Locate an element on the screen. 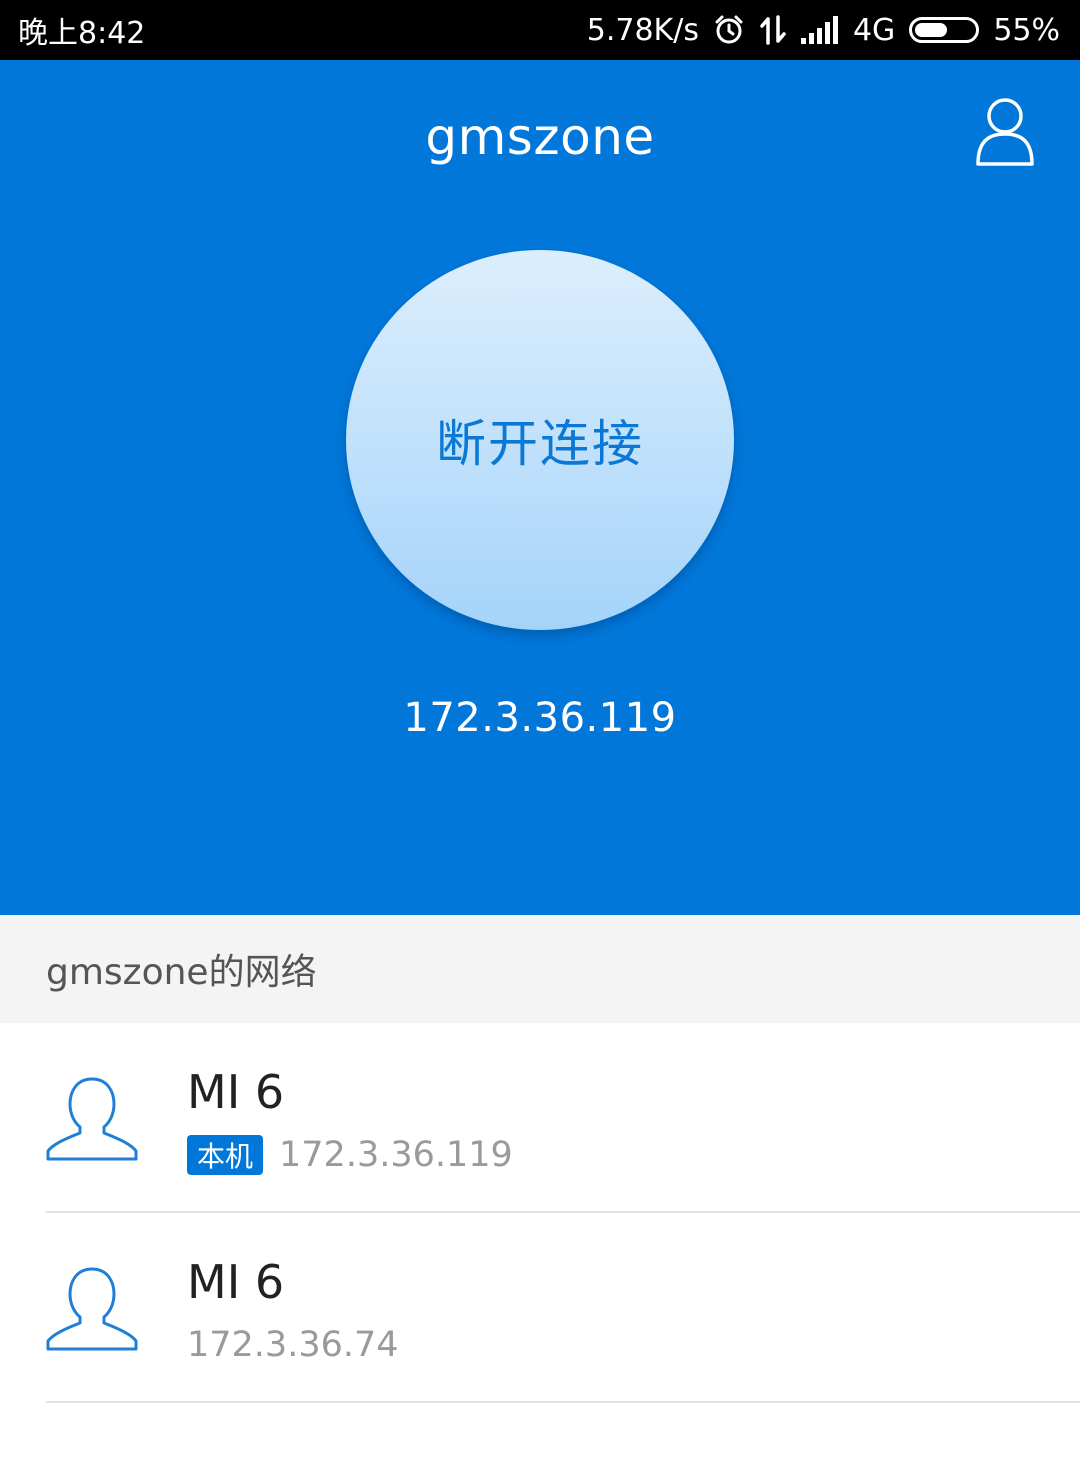 The width and height of the screenshot is (1080, 1468). status-bar: 晚上8:42 5.78K/s 4G 55% is located at coordinates (540, 30).